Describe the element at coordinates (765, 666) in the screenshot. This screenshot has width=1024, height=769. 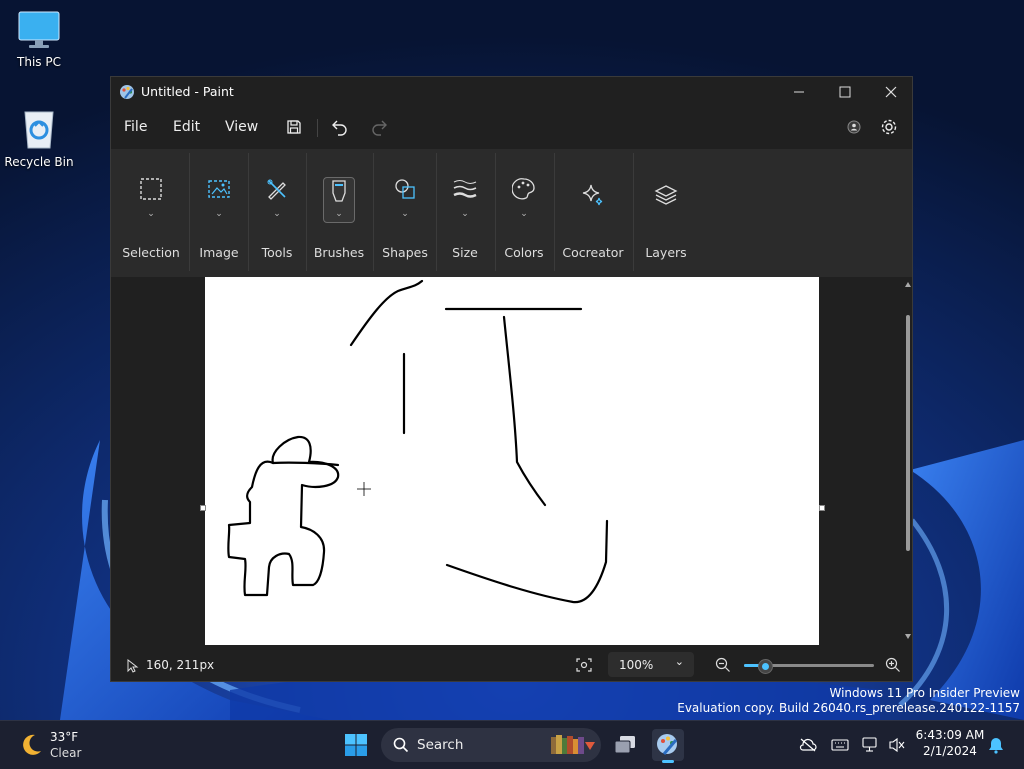
I see `zoom-slider-thumb` at that location.